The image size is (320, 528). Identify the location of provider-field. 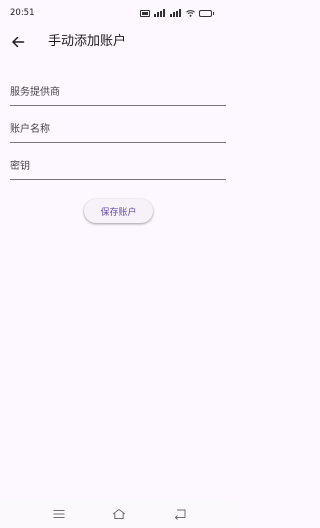
(118, 93).